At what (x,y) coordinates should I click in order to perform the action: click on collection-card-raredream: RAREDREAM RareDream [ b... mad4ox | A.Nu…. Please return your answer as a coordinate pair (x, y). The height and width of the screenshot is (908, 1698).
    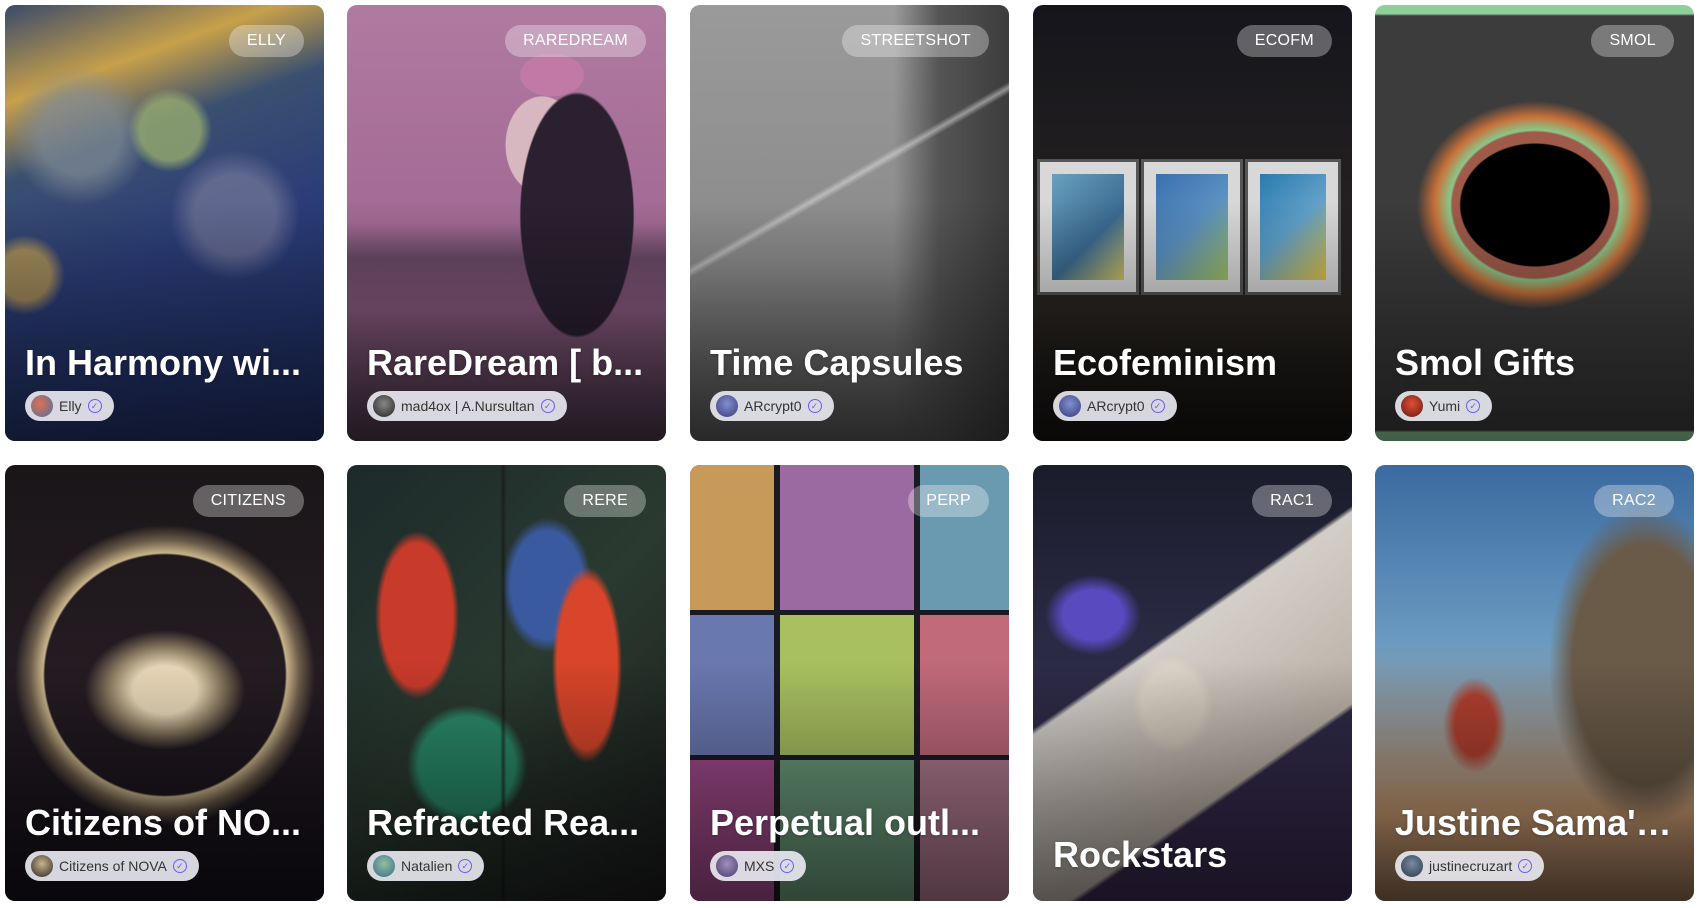
    Looking at the image, I should click on (506, 223).